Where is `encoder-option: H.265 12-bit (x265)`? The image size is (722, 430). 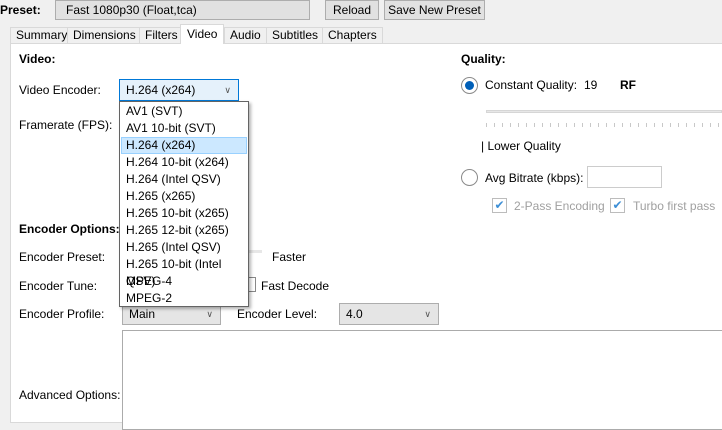 encoder-option: H.265 12-bit (x265) is located at coordinates (184, 230).